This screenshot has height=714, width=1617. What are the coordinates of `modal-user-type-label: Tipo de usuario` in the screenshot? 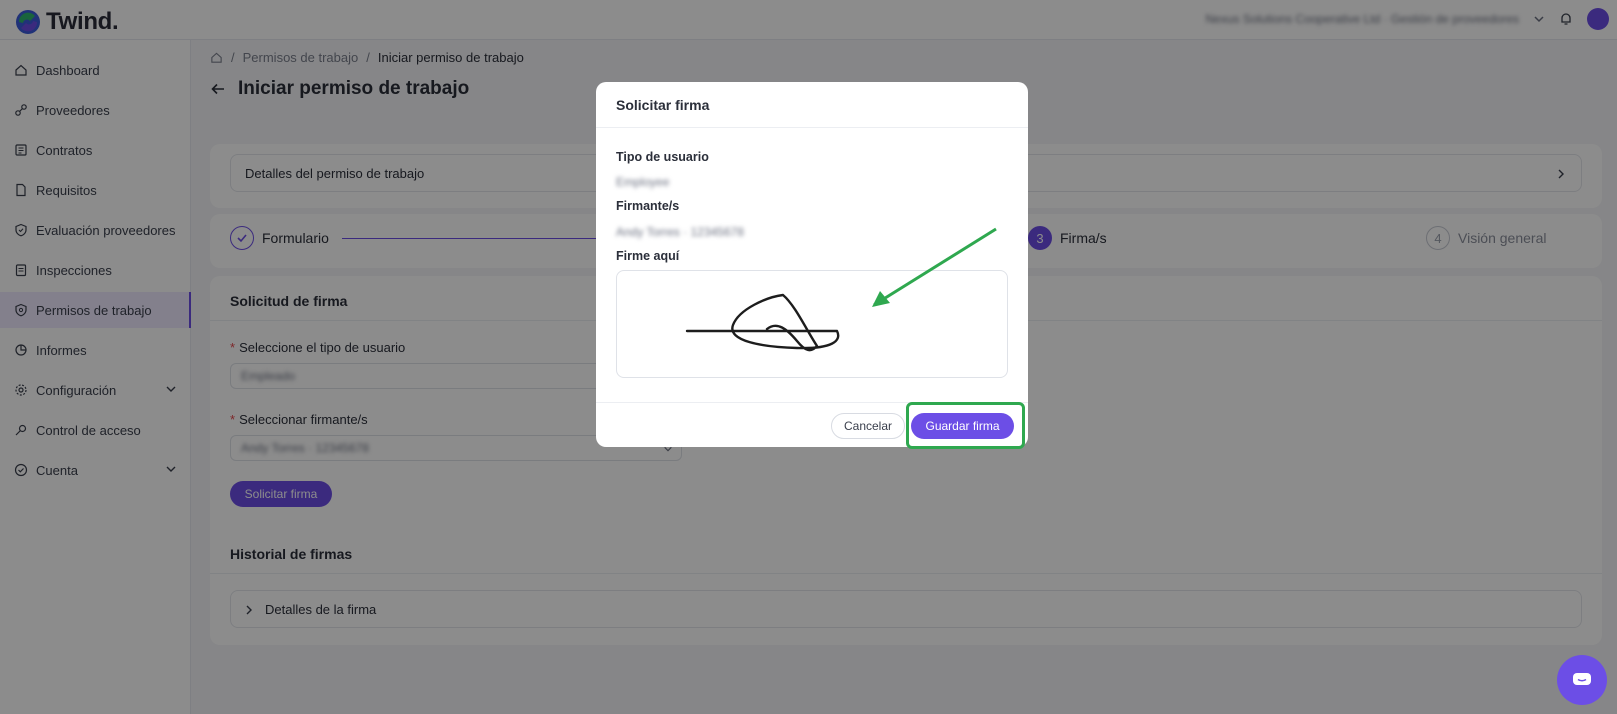 It's located at (662, 157).